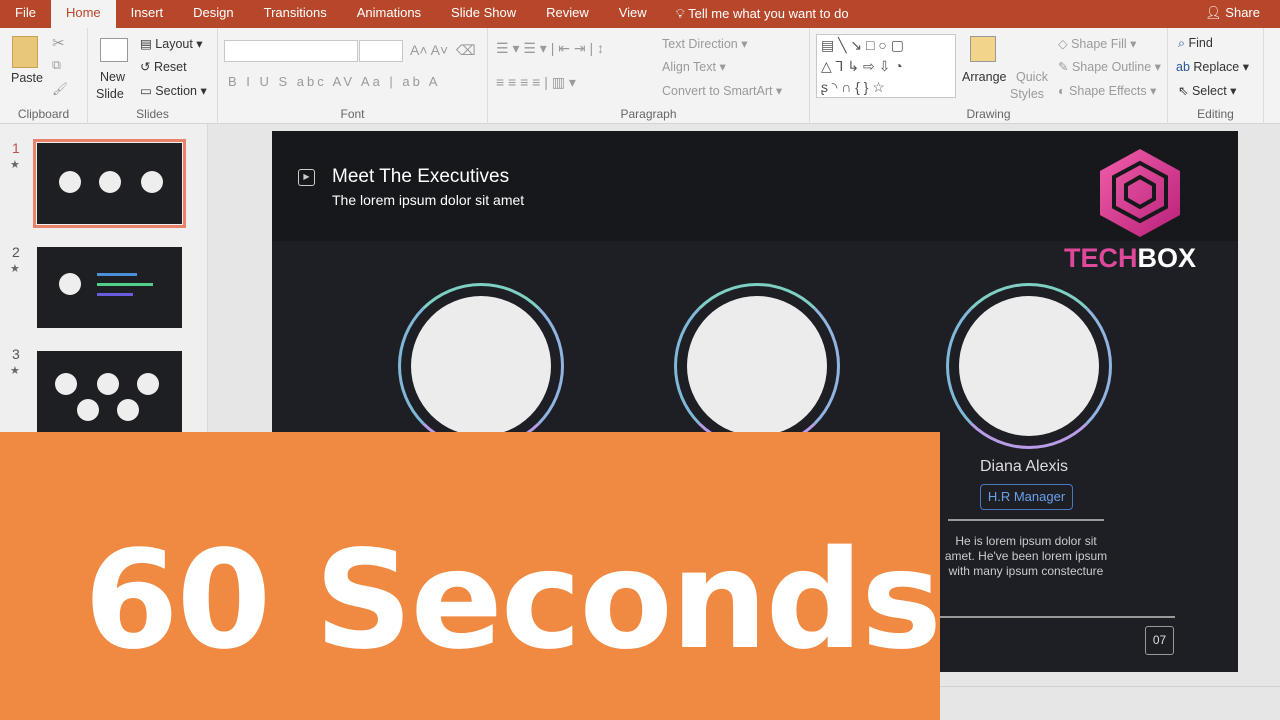  What do you see at coordinates (1032, 77) in the screenshot?
I see `quick-styles-button: Quick` at bounding box center [1032, 77].